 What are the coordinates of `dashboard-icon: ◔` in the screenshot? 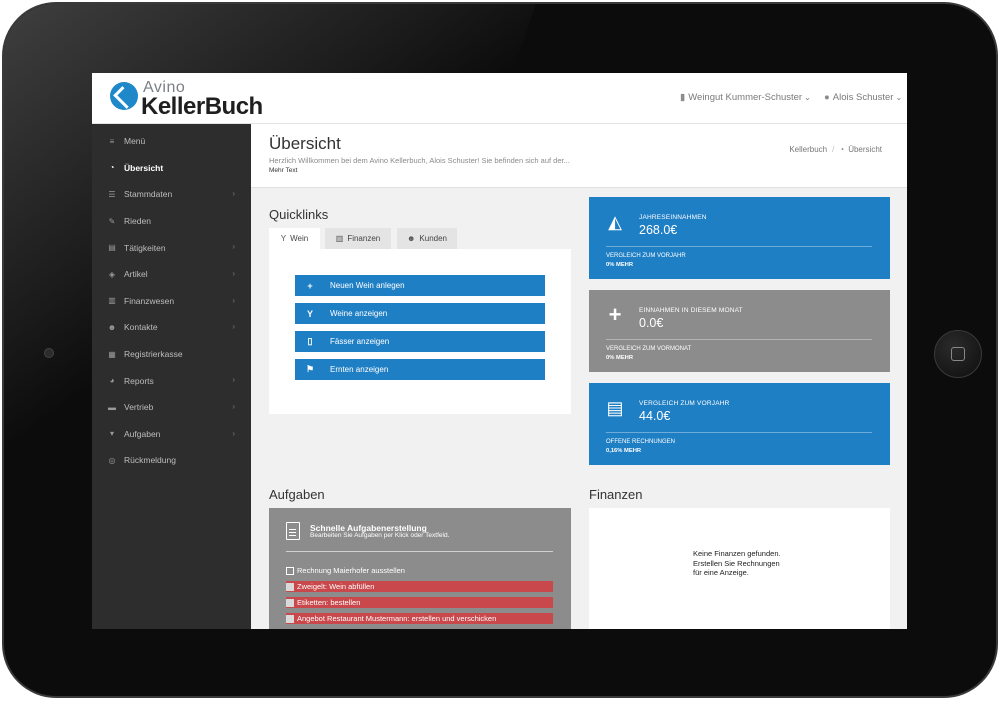 It's located at (842, 149).